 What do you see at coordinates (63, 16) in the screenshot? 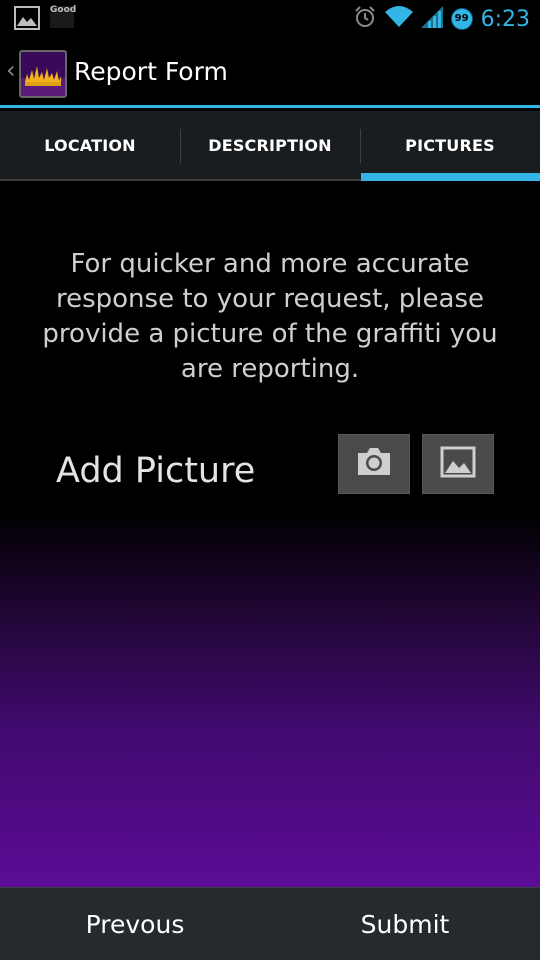
I see `good-app-icon: Good` at bounding box center [63, 16].